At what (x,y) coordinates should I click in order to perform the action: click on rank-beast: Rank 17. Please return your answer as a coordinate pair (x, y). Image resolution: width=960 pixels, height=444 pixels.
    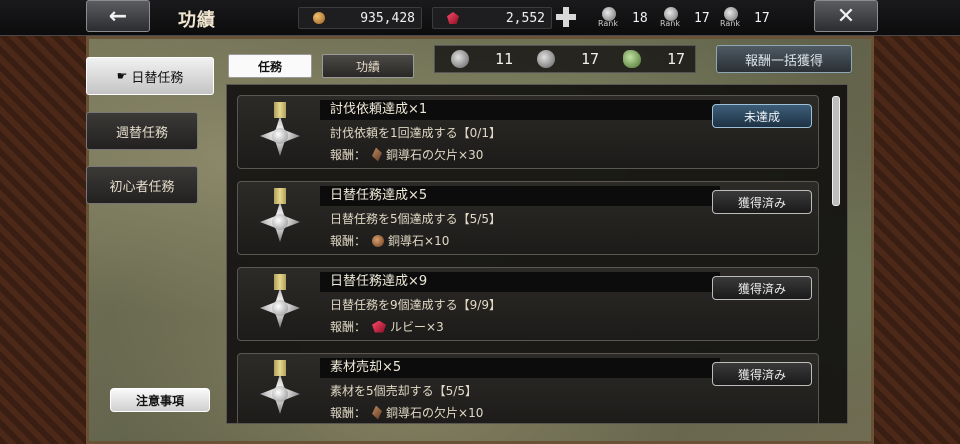
    Looking at the image, I should click on (745, 18).